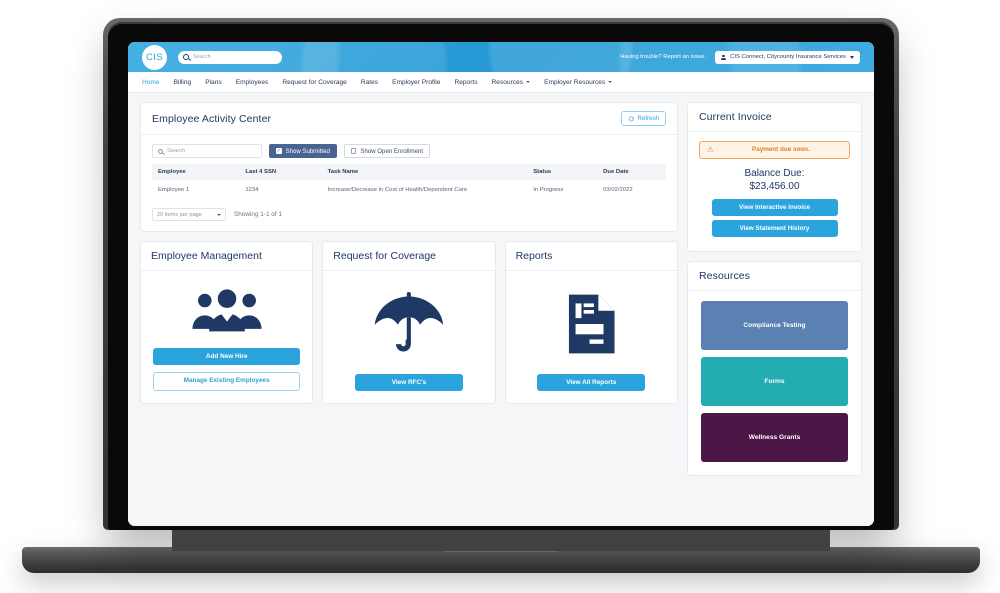  What do you see at coordinates (774, 173) in the screenshot?
I see `balance-due-label: Balance Due:` at bounding box center [774, 173].